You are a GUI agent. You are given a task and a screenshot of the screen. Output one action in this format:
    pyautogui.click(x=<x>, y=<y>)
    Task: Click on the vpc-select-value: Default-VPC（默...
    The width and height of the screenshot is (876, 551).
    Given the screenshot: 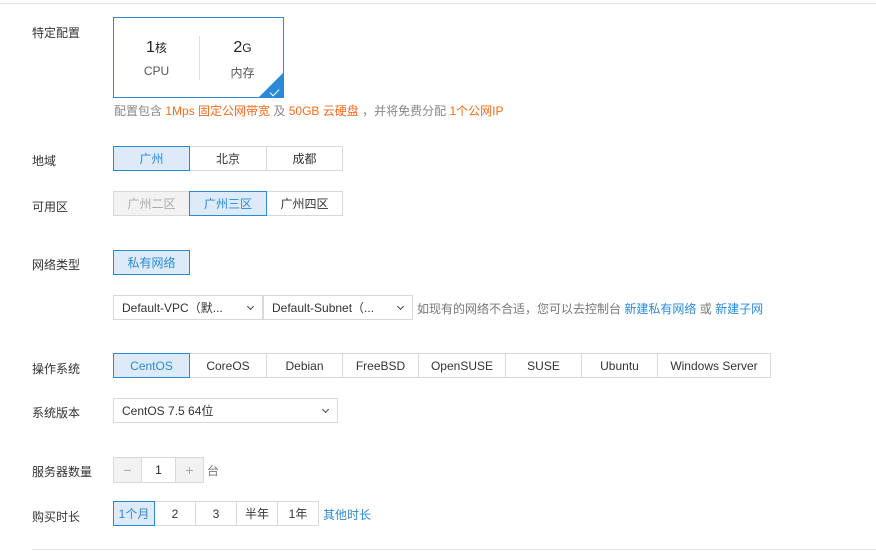 What is the action you would take?
    pyautogui.click(x=172, y=308)
    